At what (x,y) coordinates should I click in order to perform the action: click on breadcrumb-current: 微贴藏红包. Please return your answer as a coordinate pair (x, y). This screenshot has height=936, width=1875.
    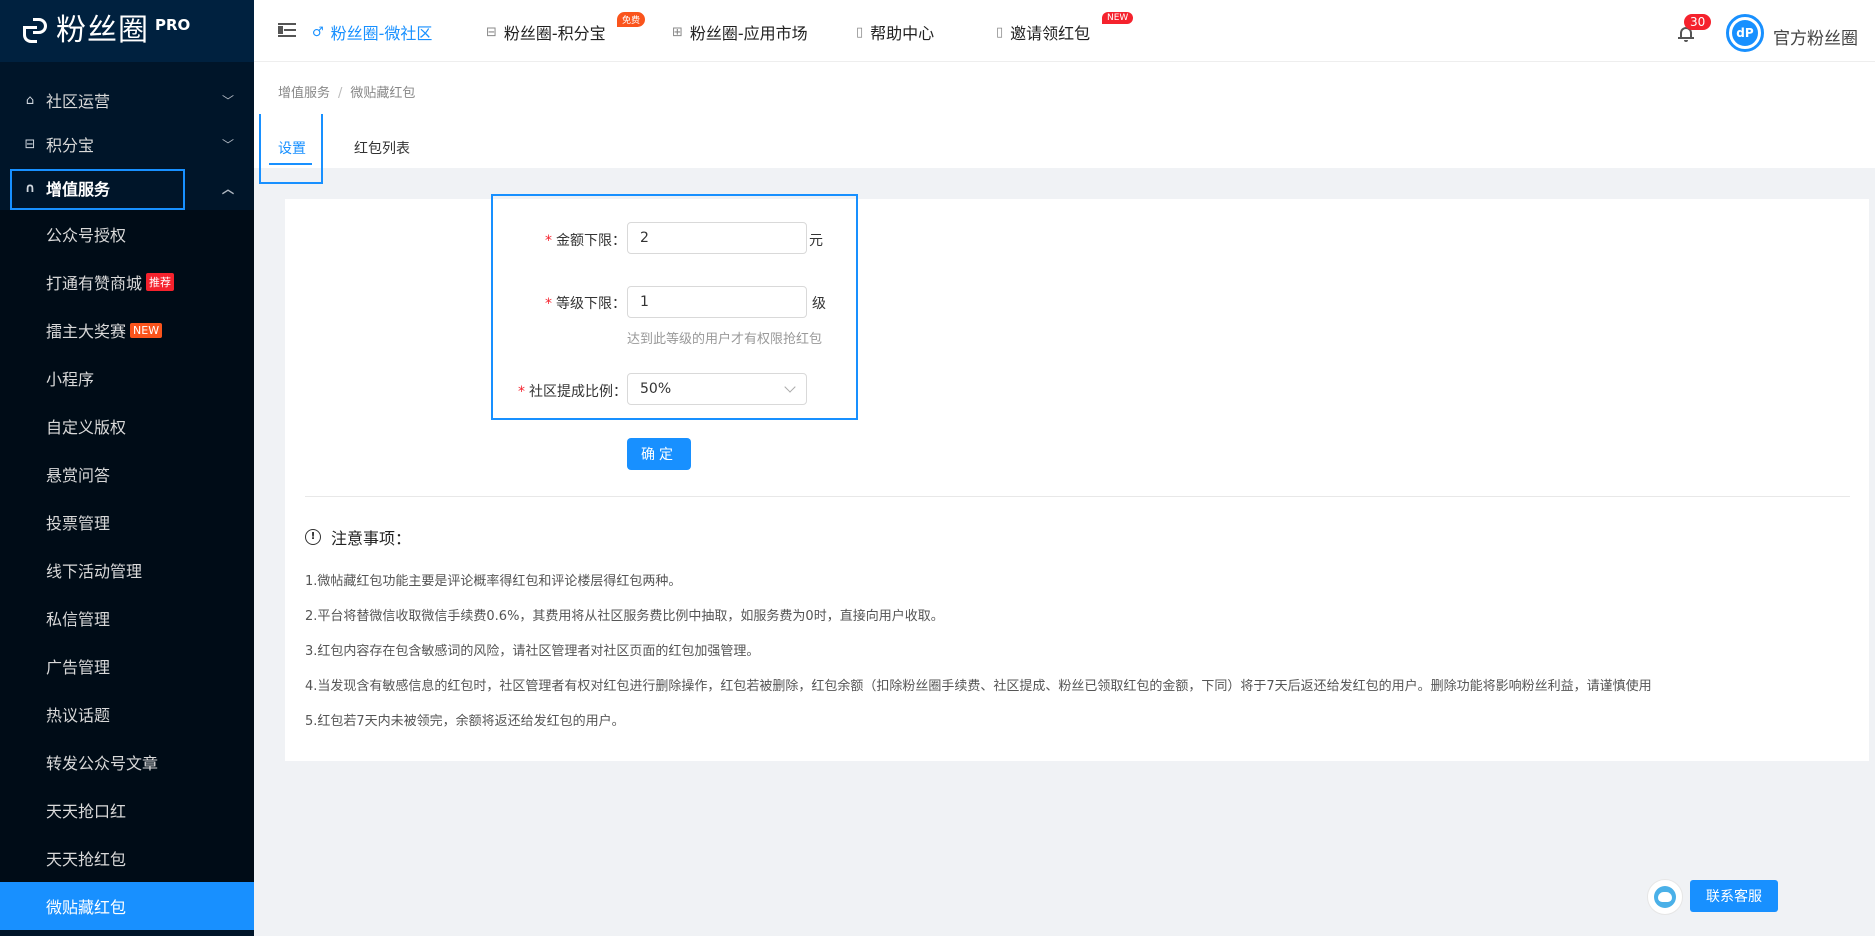
    Looking at the image, I should click on (383, 93).